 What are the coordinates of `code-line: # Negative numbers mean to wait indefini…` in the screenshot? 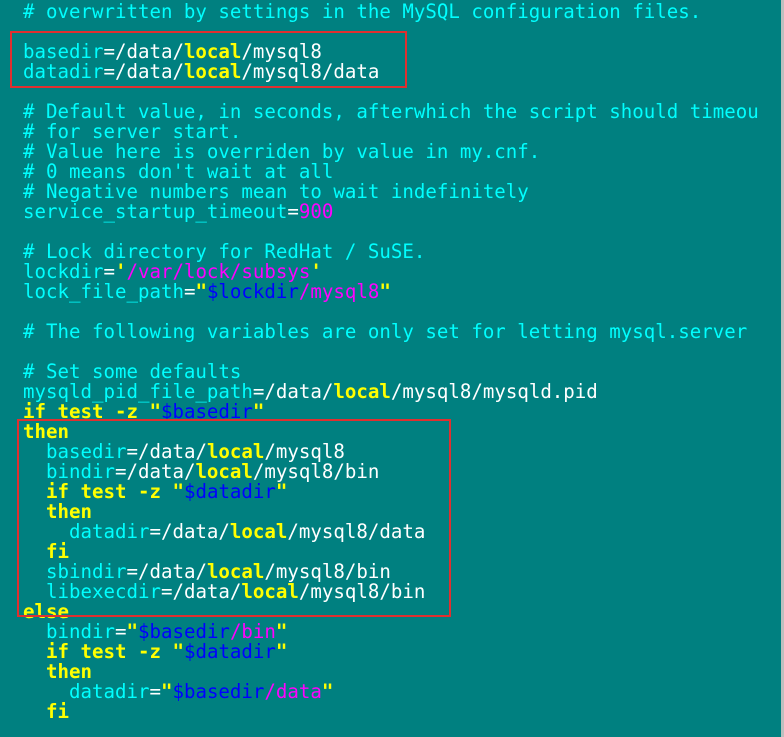 It's located at (276, 192).